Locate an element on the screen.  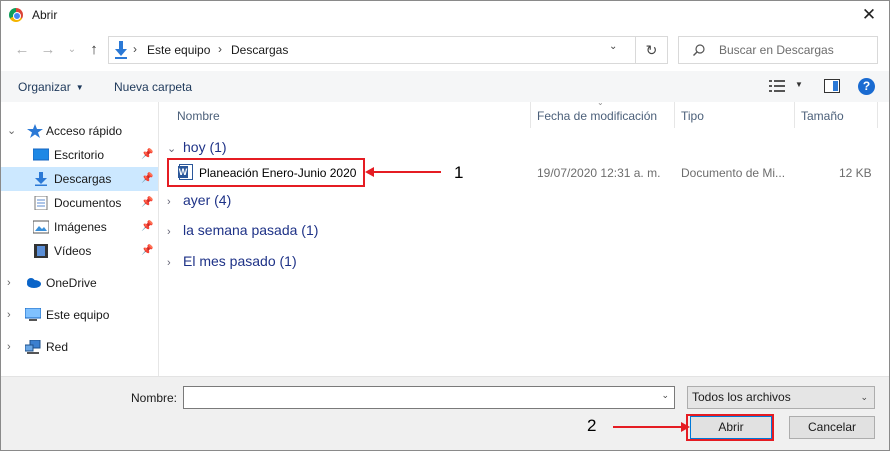
sidebar-label: Imágenes is located at coordinates (80, 227).